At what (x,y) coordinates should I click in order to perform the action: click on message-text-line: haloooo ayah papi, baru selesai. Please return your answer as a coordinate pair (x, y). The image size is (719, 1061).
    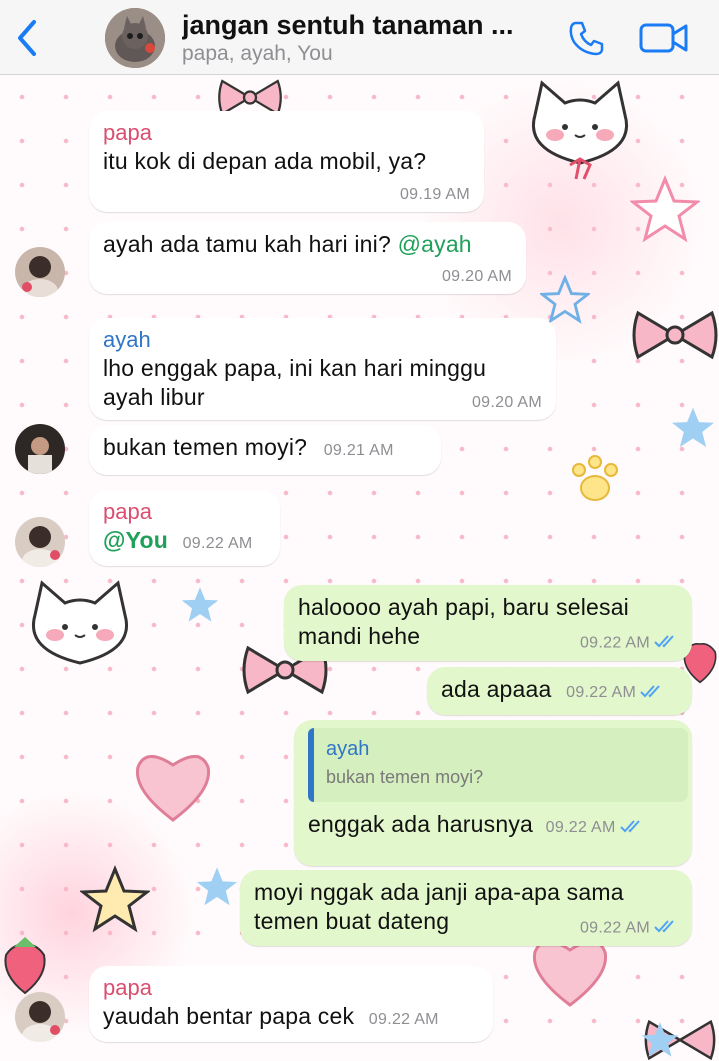
    Looking at the image, I should click on (463, 607).